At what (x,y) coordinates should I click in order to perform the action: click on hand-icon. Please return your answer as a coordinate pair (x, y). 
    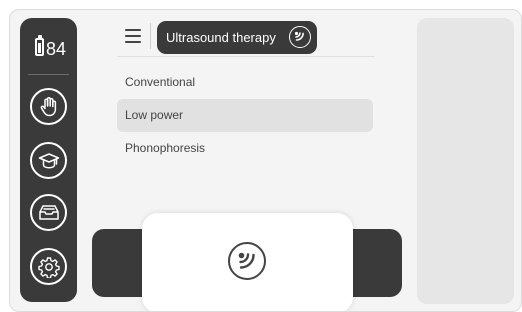
    Looking at the image, I should click on (48, 106).